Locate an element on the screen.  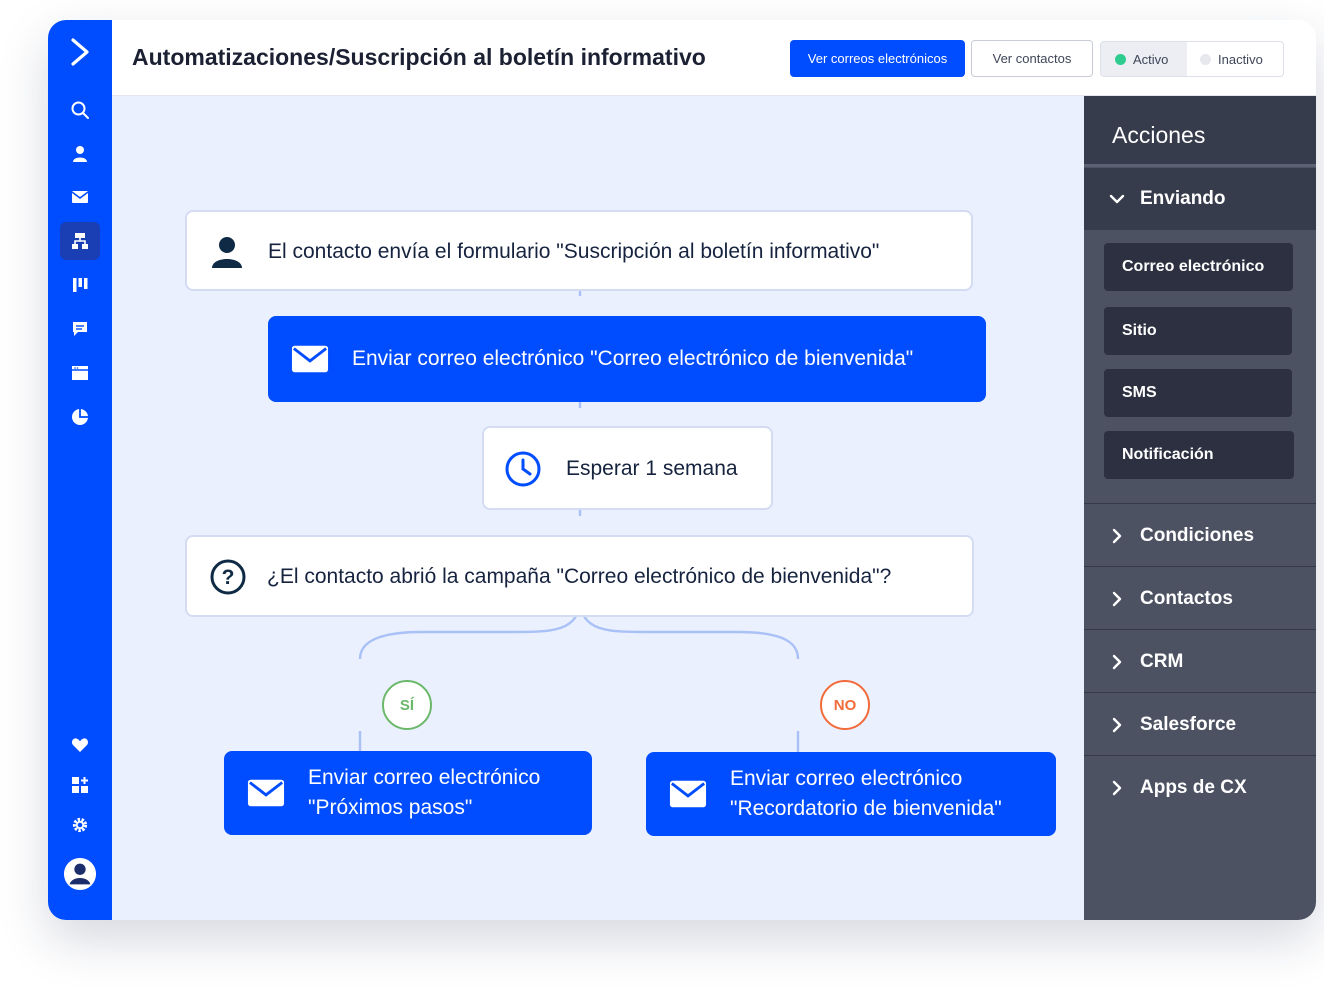
actions-panel-header: Acciones is located at coordinates (1200, 130).